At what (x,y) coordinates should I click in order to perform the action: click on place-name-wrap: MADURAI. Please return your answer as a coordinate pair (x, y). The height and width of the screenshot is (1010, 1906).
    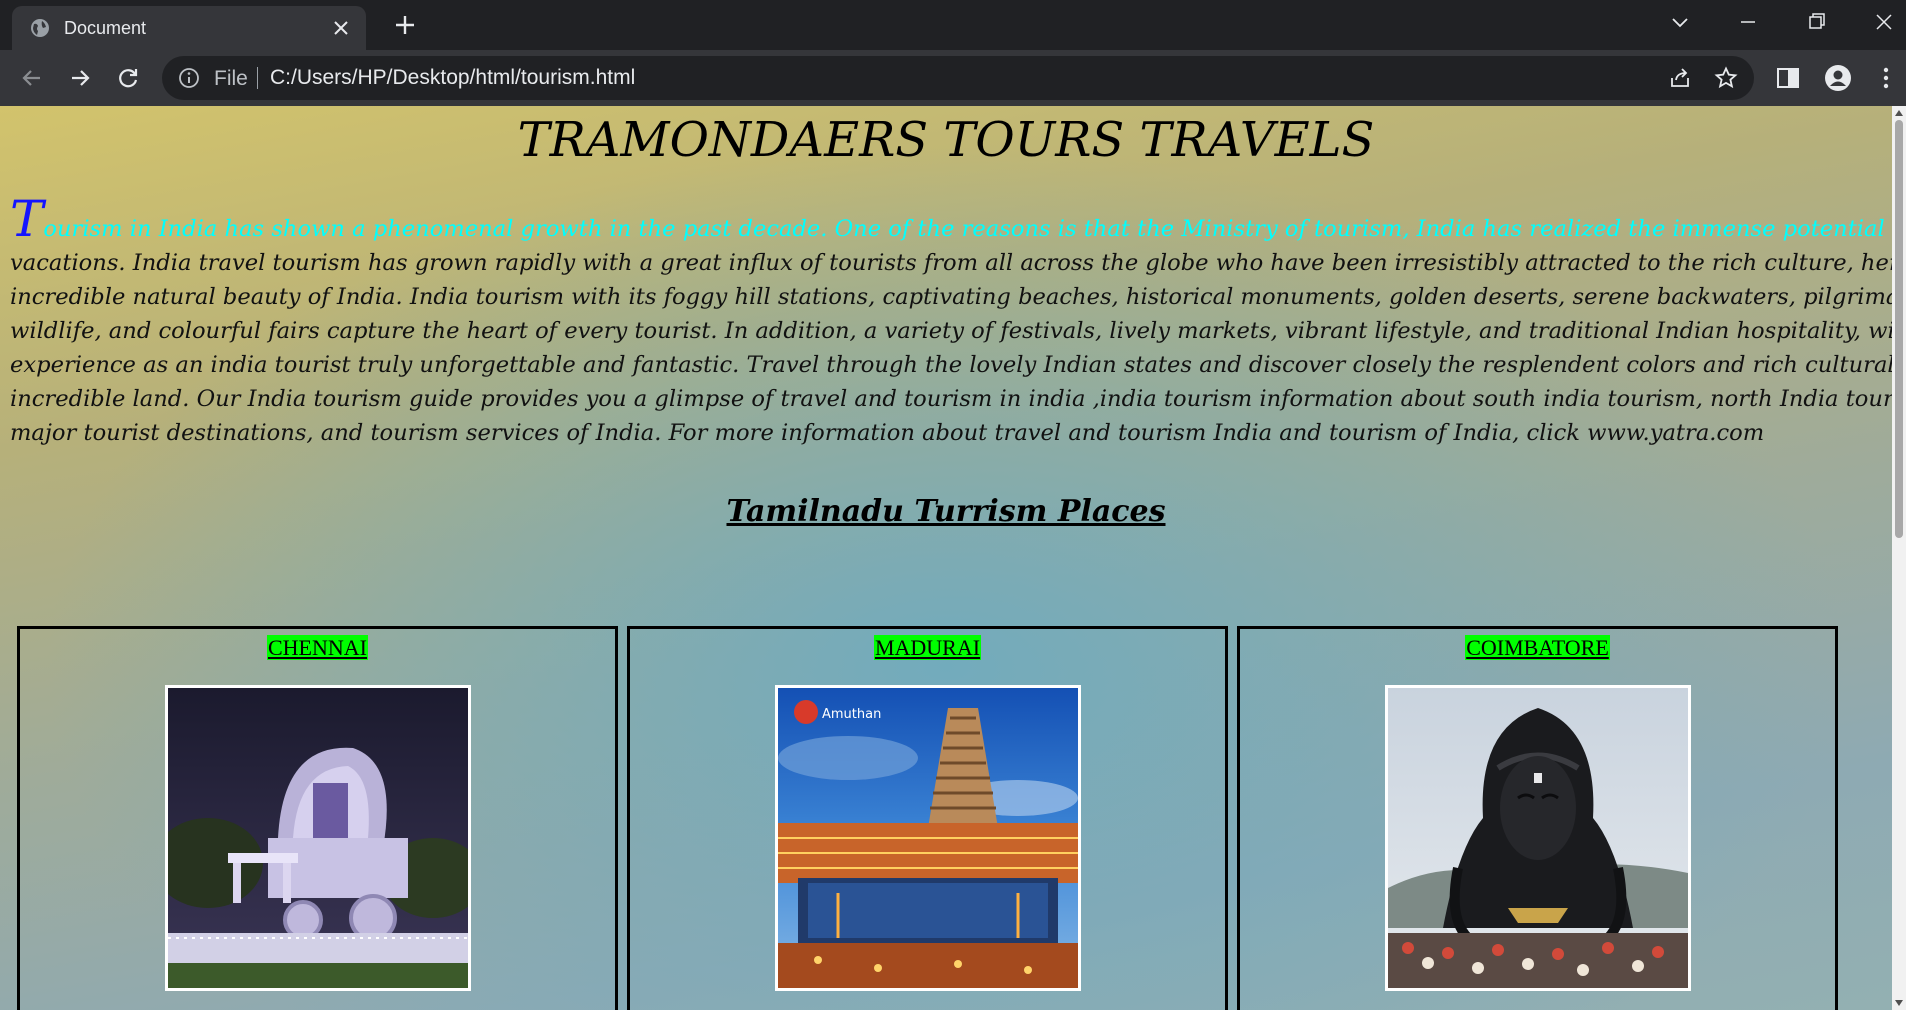
    Looking at the image, I should click on (927, 648).